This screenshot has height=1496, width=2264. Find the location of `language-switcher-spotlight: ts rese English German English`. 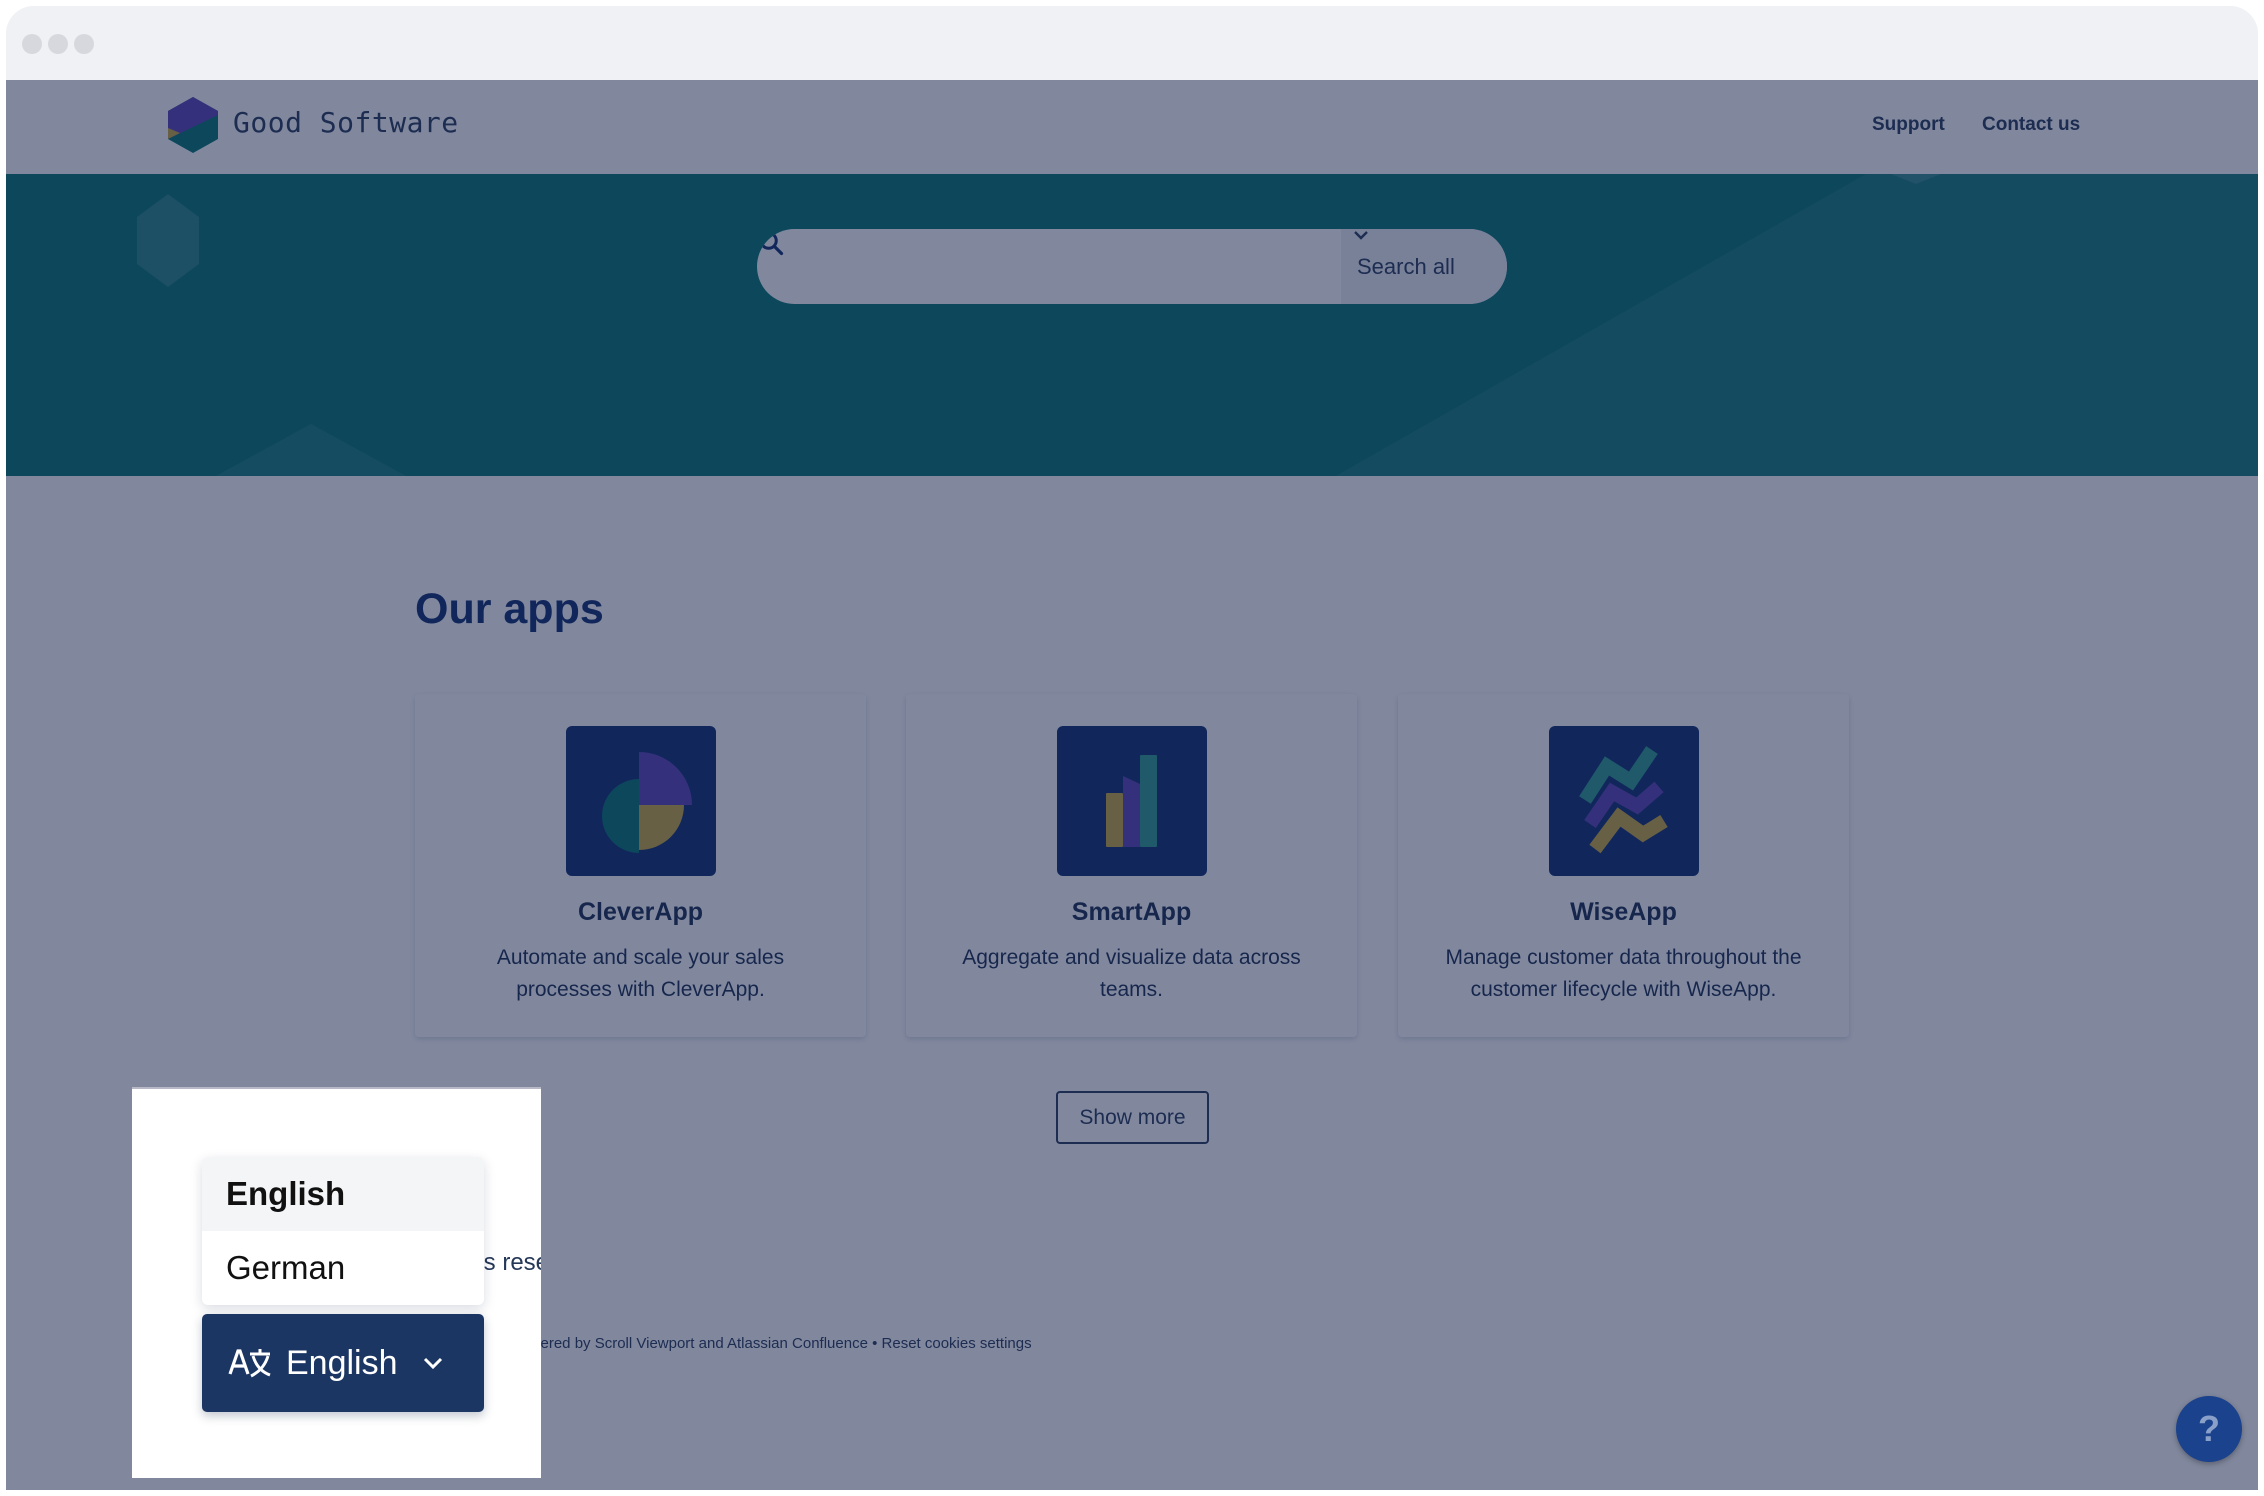

language-switcher-spotlight: ts rese English German English is located at coordinates (336, 1282).